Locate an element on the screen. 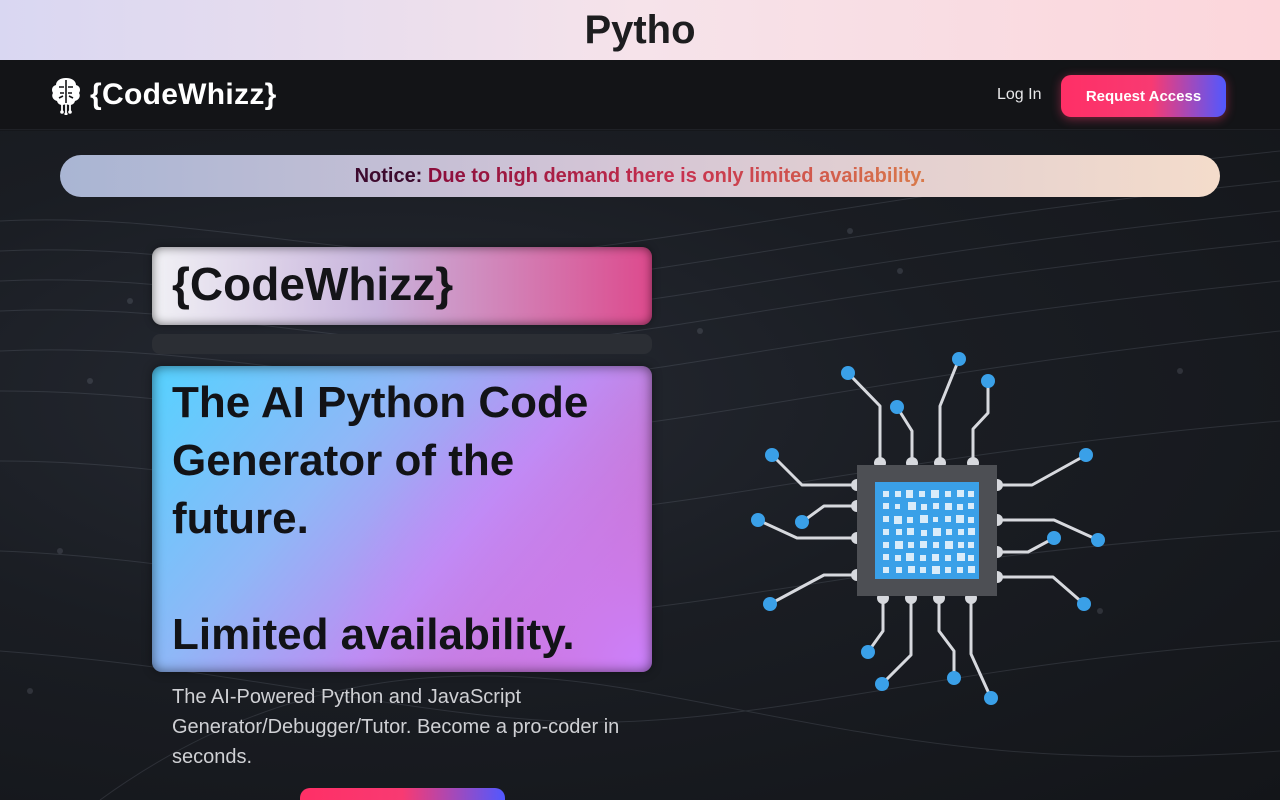 This screenshot has height=800, width=1280. hero-title: {CodeWhizz} is located at coordinates (313, 284).